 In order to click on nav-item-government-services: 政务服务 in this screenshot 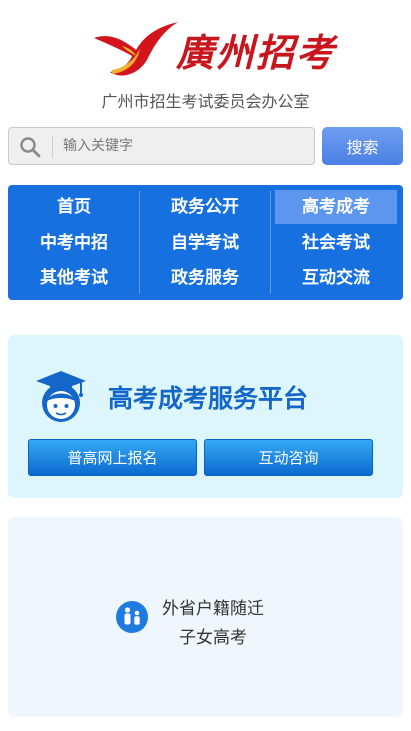, I will do `click(205, 278)`.